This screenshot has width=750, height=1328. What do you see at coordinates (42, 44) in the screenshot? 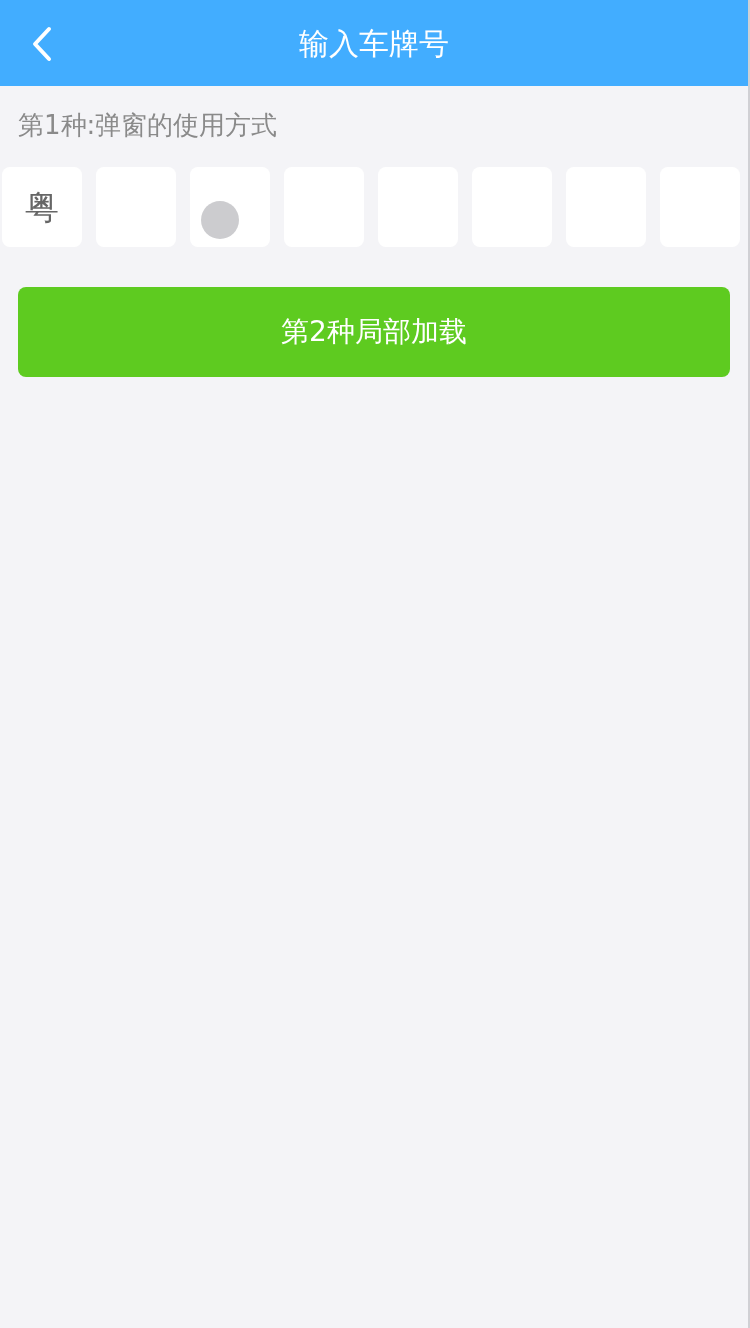
I see `back-icon` at bounding box center [42, 44].